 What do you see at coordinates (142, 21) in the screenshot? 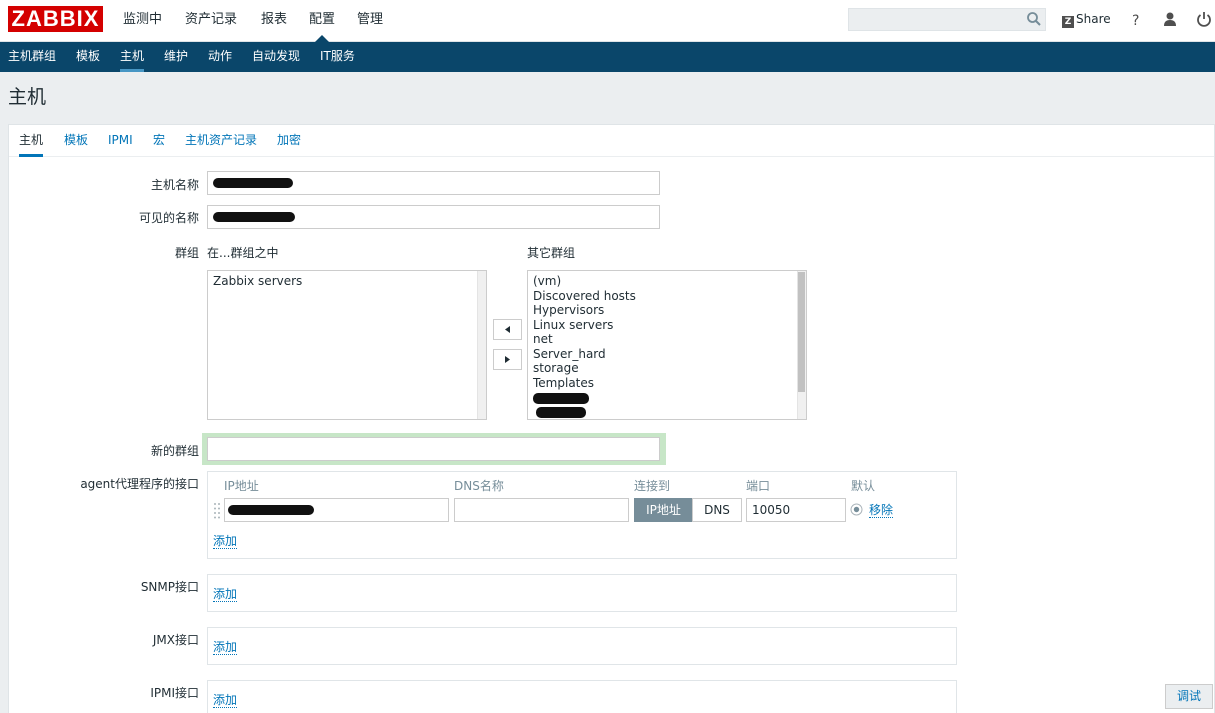
I see `menu-monitoring: 监测中` at bounding box center [142, 21].